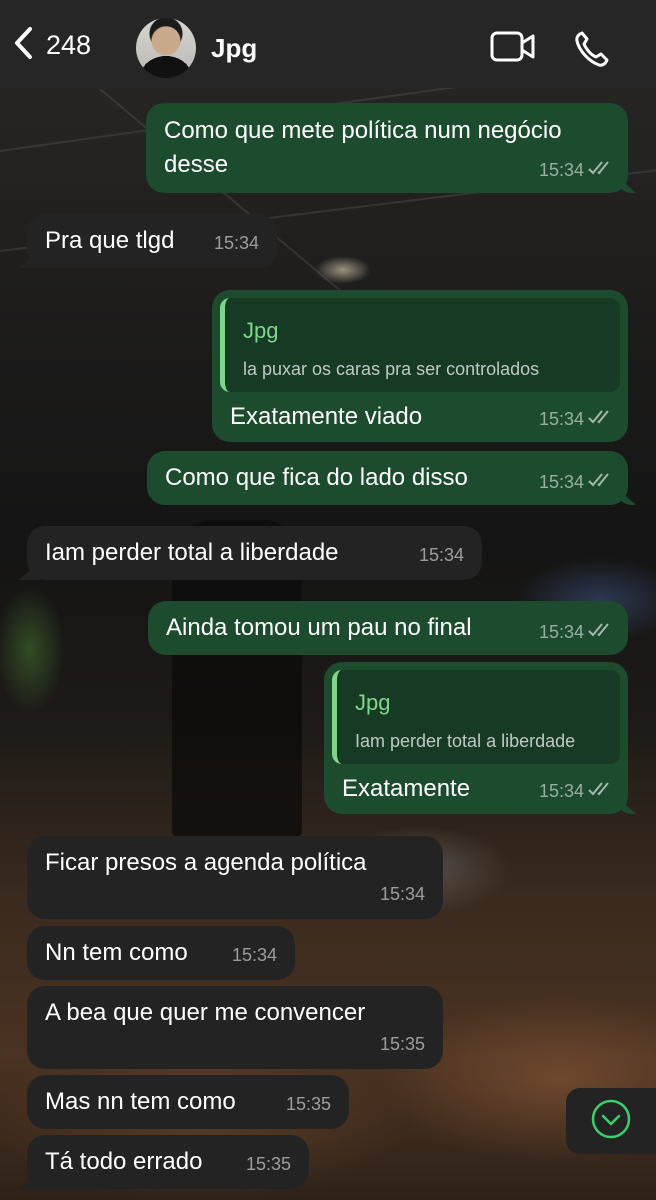 The width and height of the screenshot is (656, 1200). What do you see at coordinates (513, 49) in the screenshot?
I see `video-call-icon` at bounding box center [513, 49].